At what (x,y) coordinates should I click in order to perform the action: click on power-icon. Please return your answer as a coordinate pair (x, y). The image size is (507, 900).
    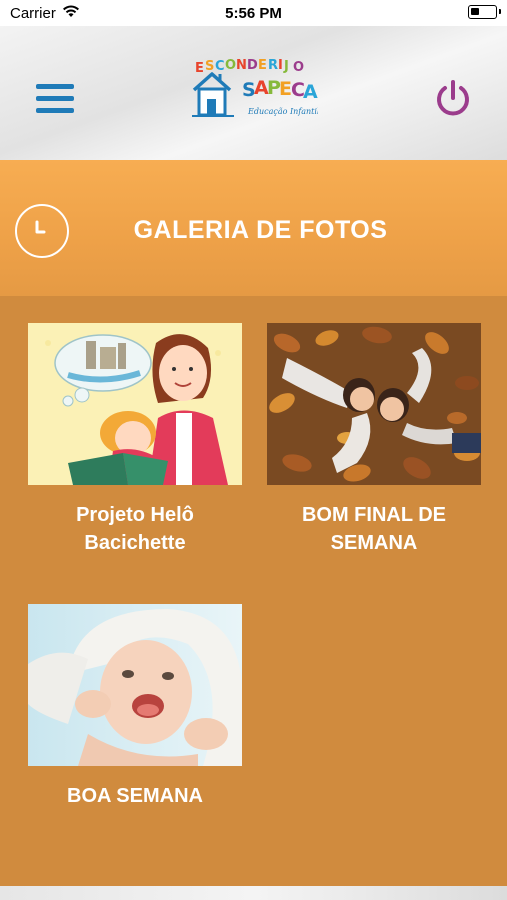
    Looking at the image, I should click on (453, 98).